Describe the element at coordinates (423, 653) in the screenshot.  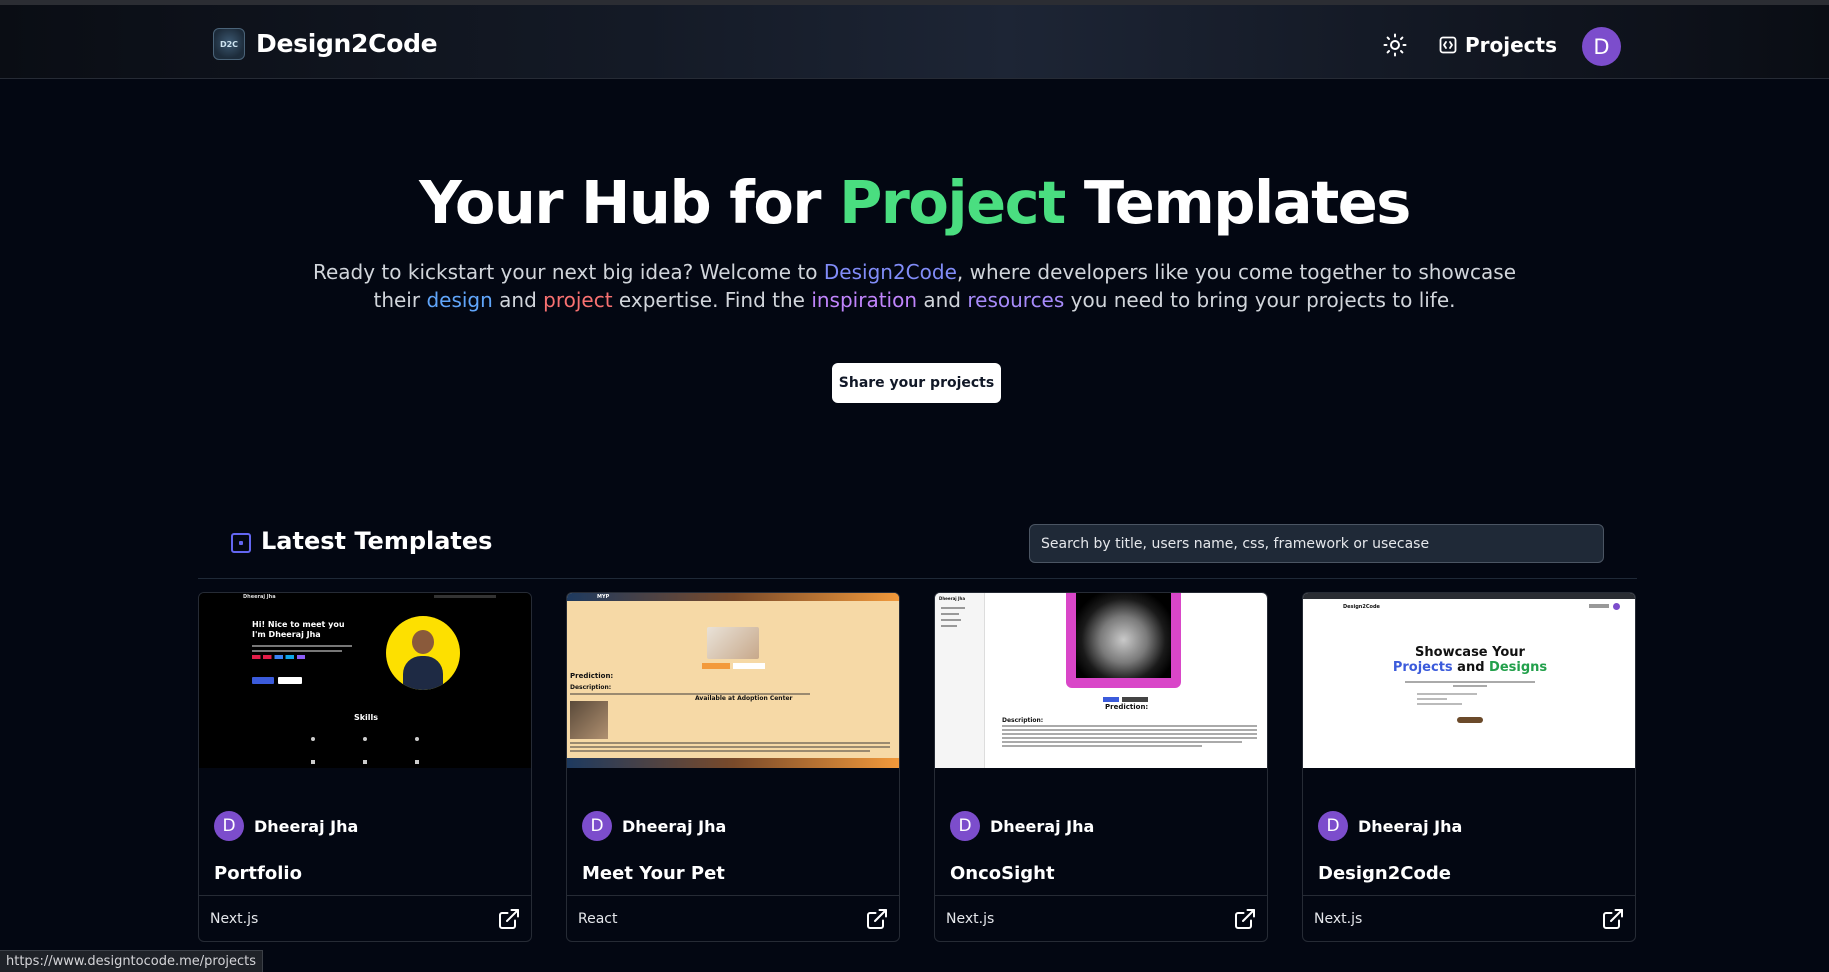
I see `thumb-portfolio-photo` at that location.